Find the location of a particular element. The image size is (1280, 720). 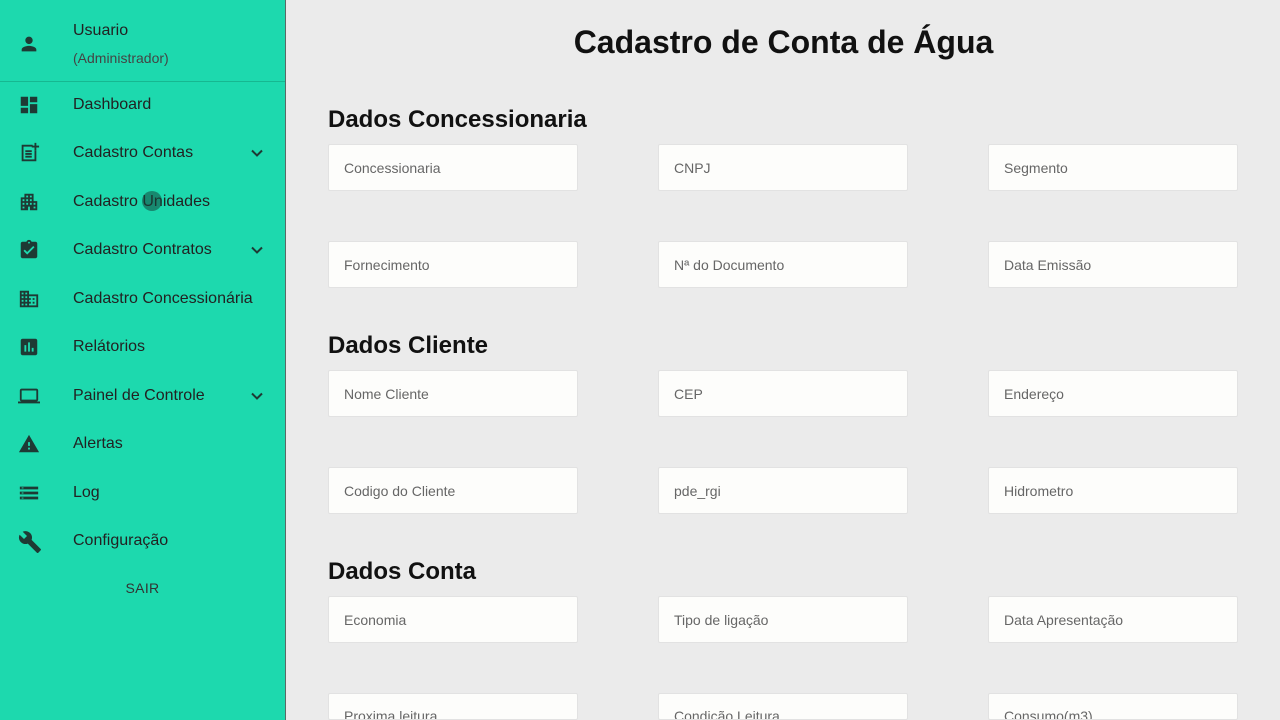

business-icon is located at coordinates (29, 299).